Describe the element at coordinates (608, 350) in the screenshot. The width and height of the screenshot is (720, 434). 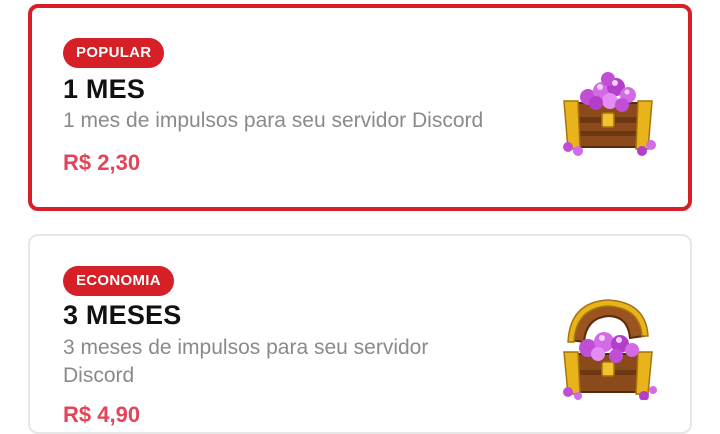
I see `open-gem-chest-icon` at that location.